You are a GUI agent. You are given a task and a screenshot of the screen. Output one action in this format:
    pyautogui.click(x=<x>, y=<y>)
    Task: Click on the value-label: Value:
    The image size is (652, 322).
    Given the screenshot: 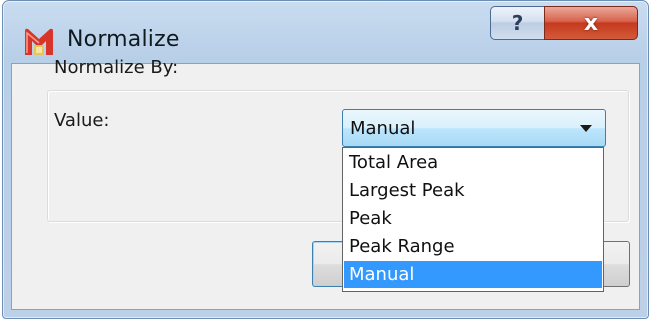 What is the action you would take?
    pyautogui.click(x=82, y=120)
    